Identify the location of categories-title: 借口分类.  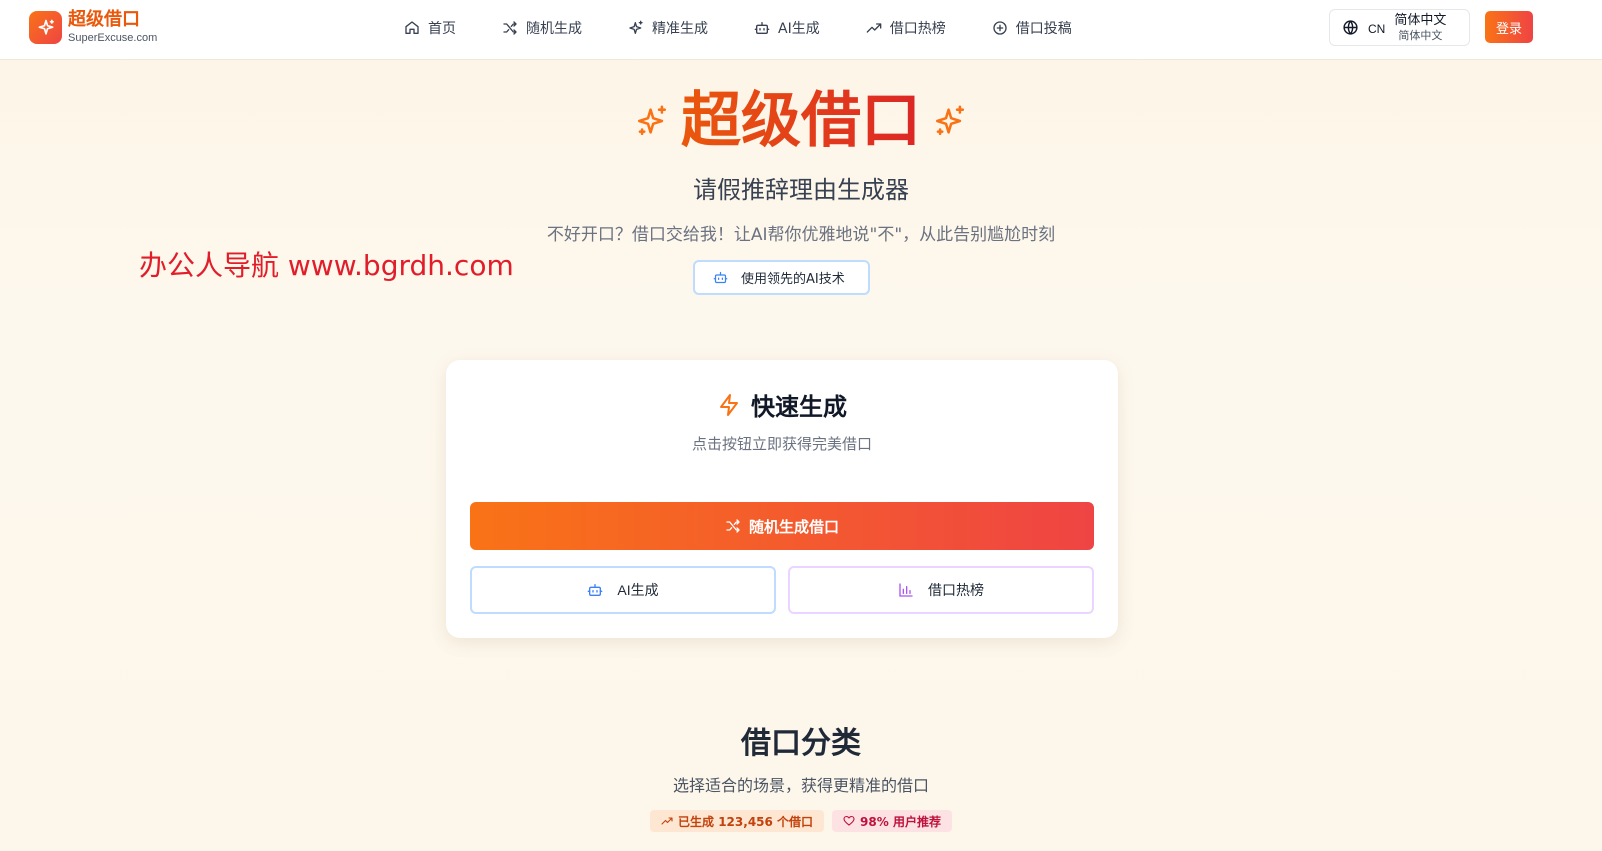
(801, 743).